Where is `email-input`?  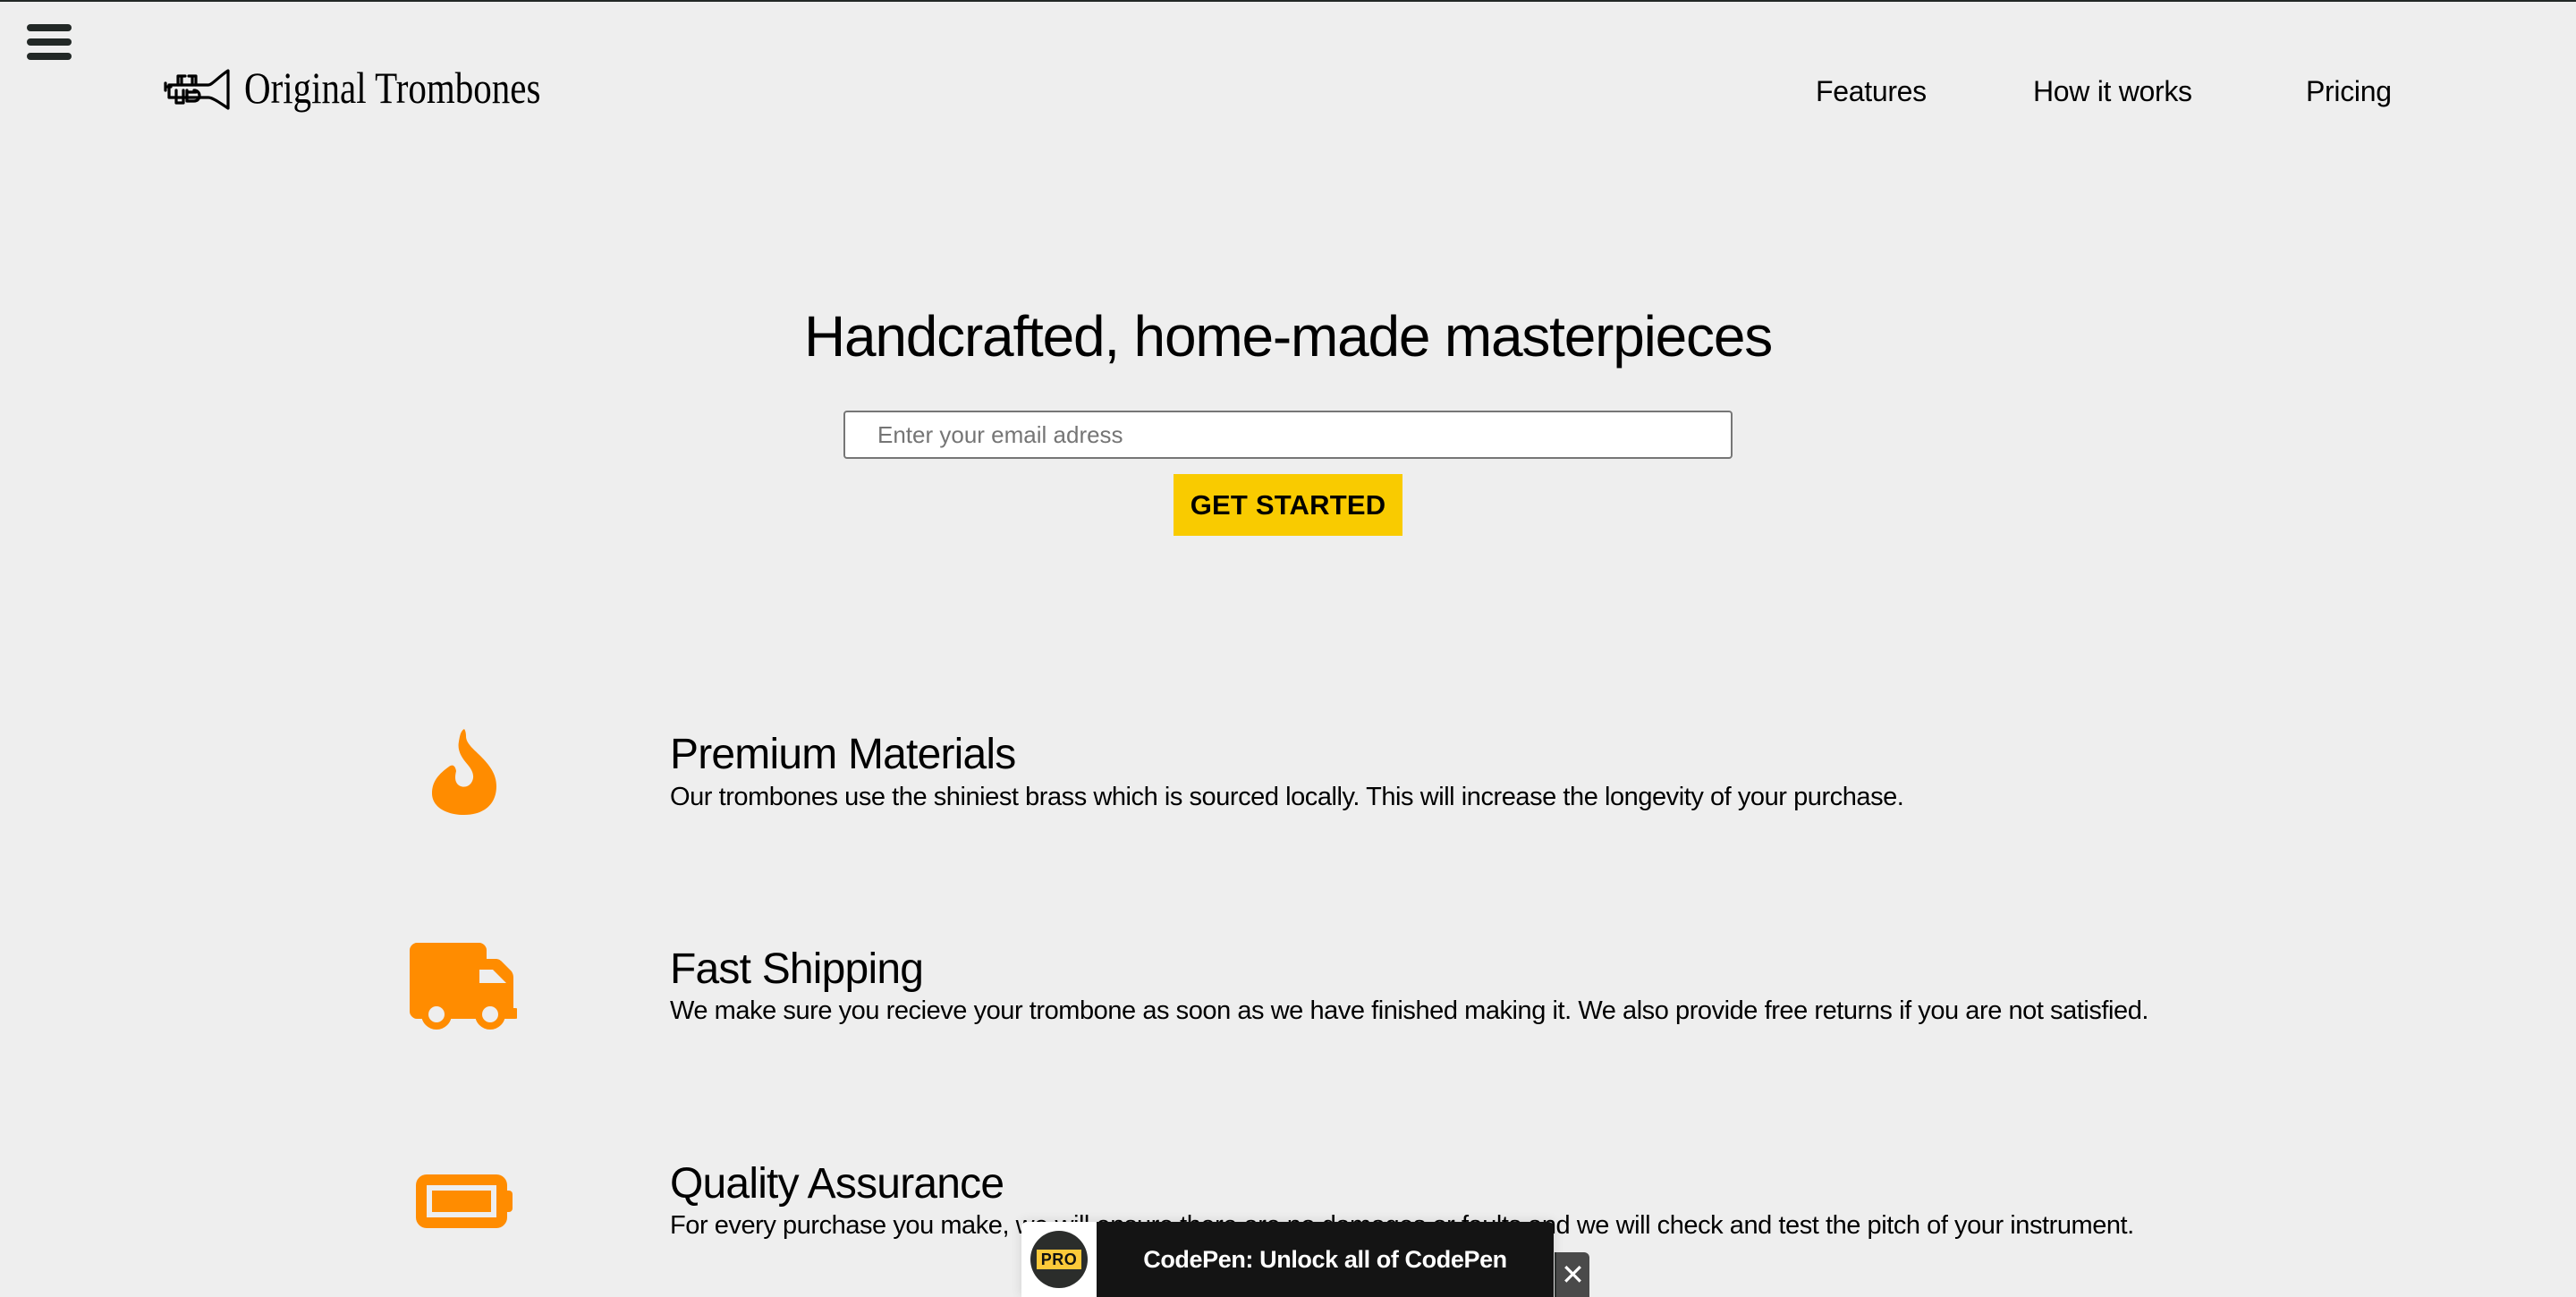
email-input is located at coordinates (1288, 435).